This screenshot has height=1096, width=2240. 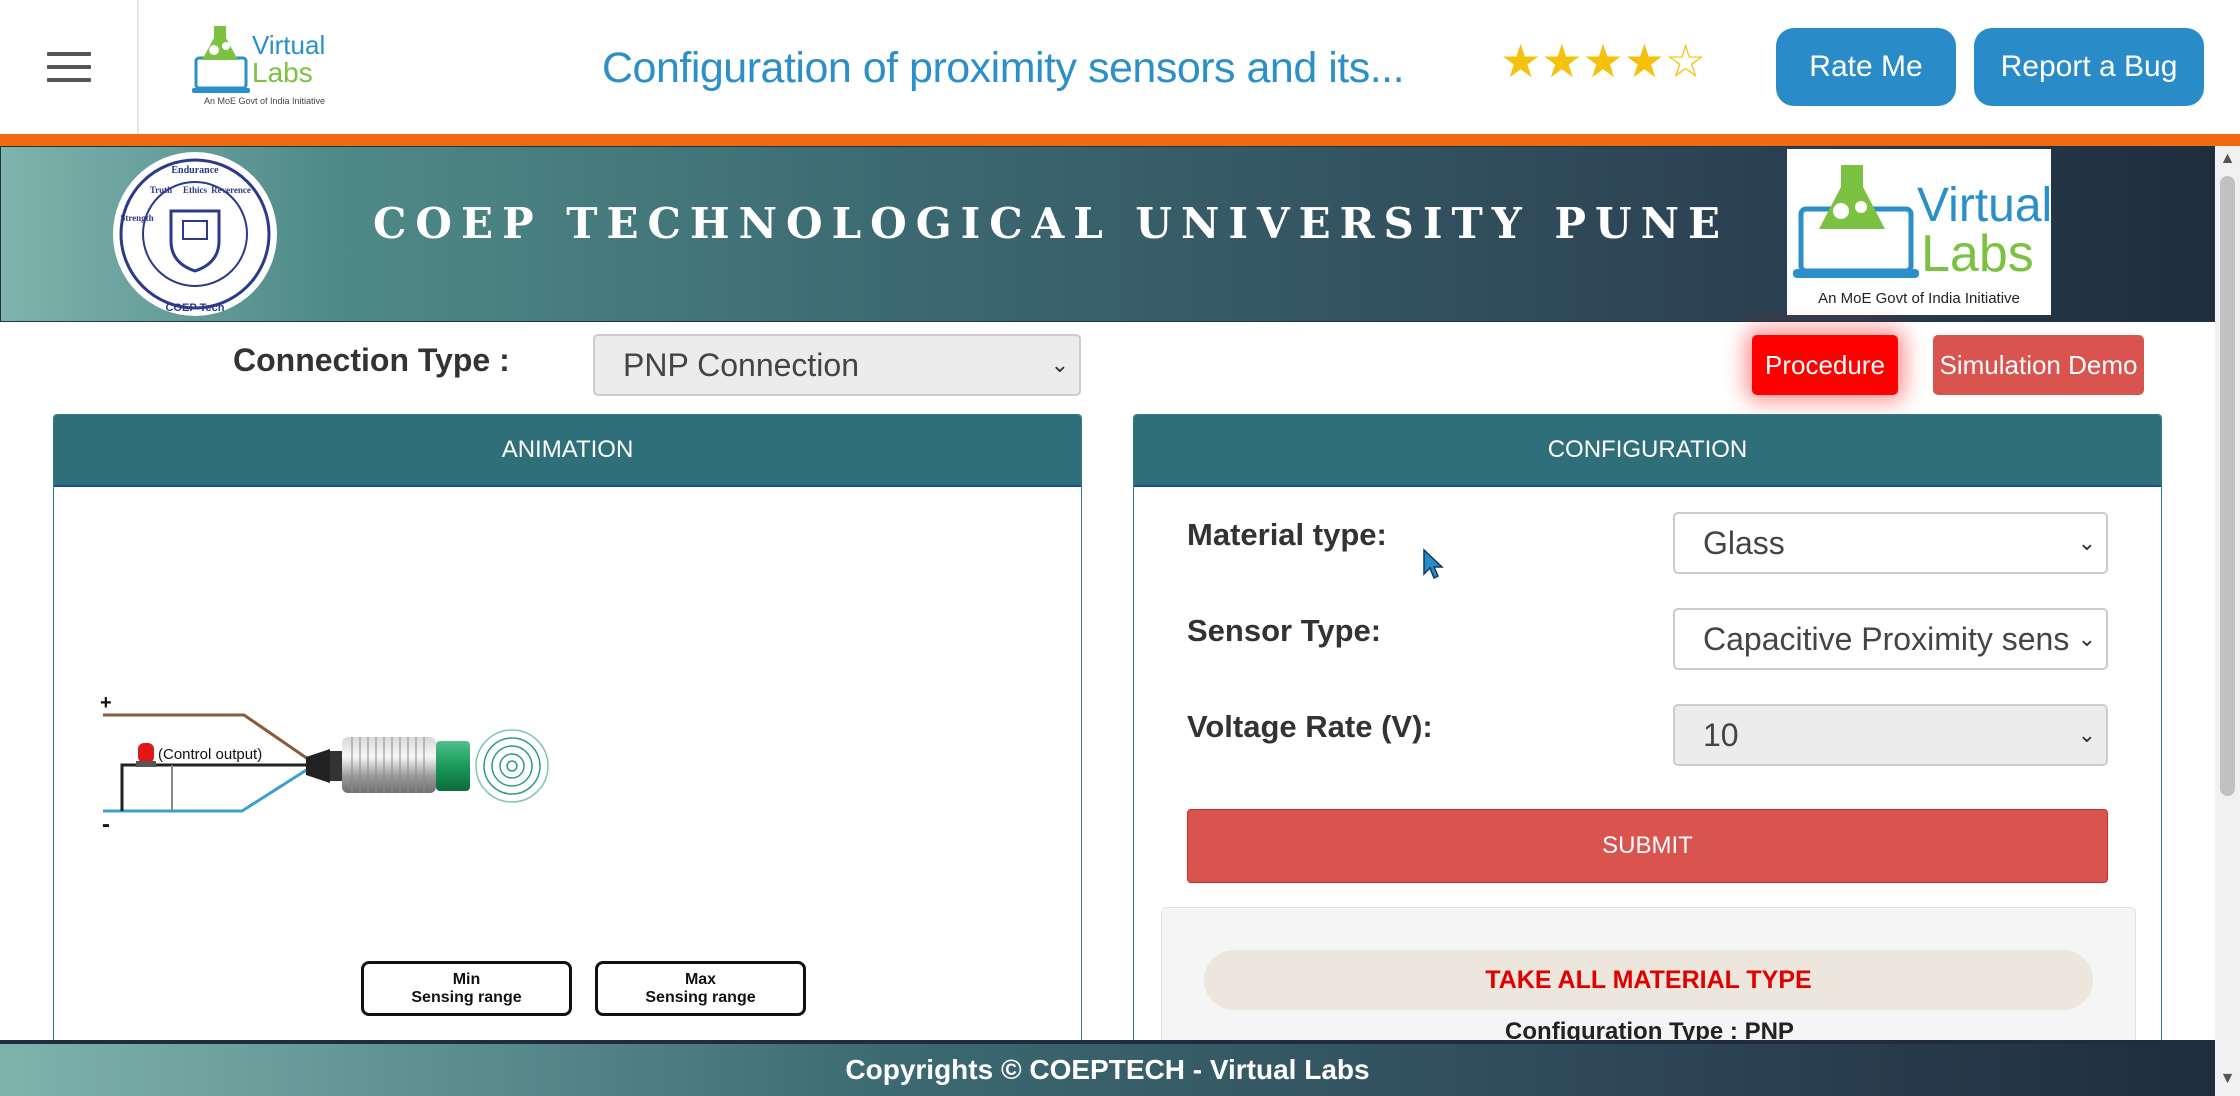 What do you see at coordinates (136, 218) in the screenshot?
I see `seal-word-5: Strength` at bounding box center [136, 218].